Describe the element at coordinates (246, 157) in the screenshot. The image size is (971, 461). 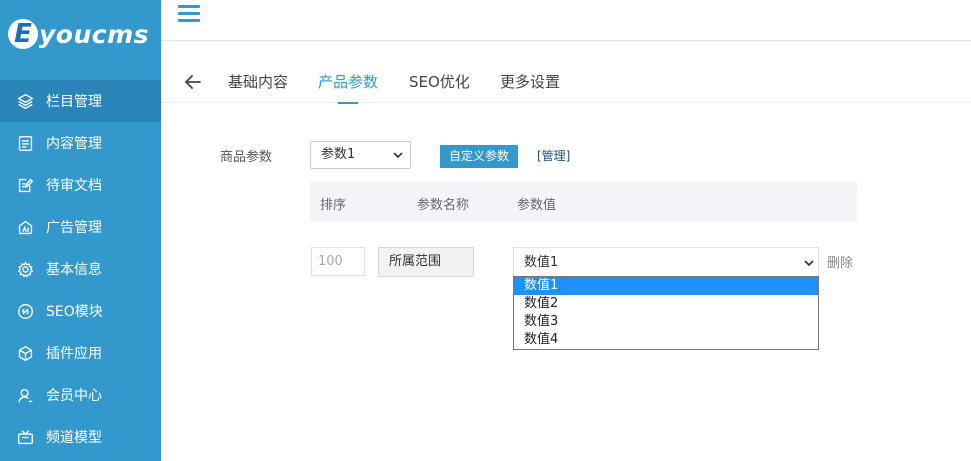
I see `goods-param-label: 商品参数` at that location.